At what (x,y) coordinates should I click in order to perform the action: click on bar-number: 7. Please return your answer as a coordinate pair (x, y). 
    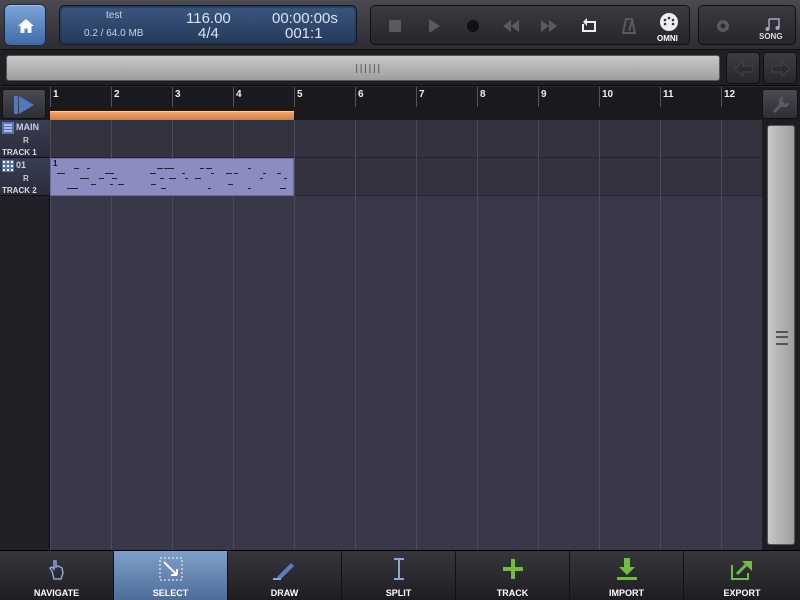
    Looking at the image, I should click on (422, 94).